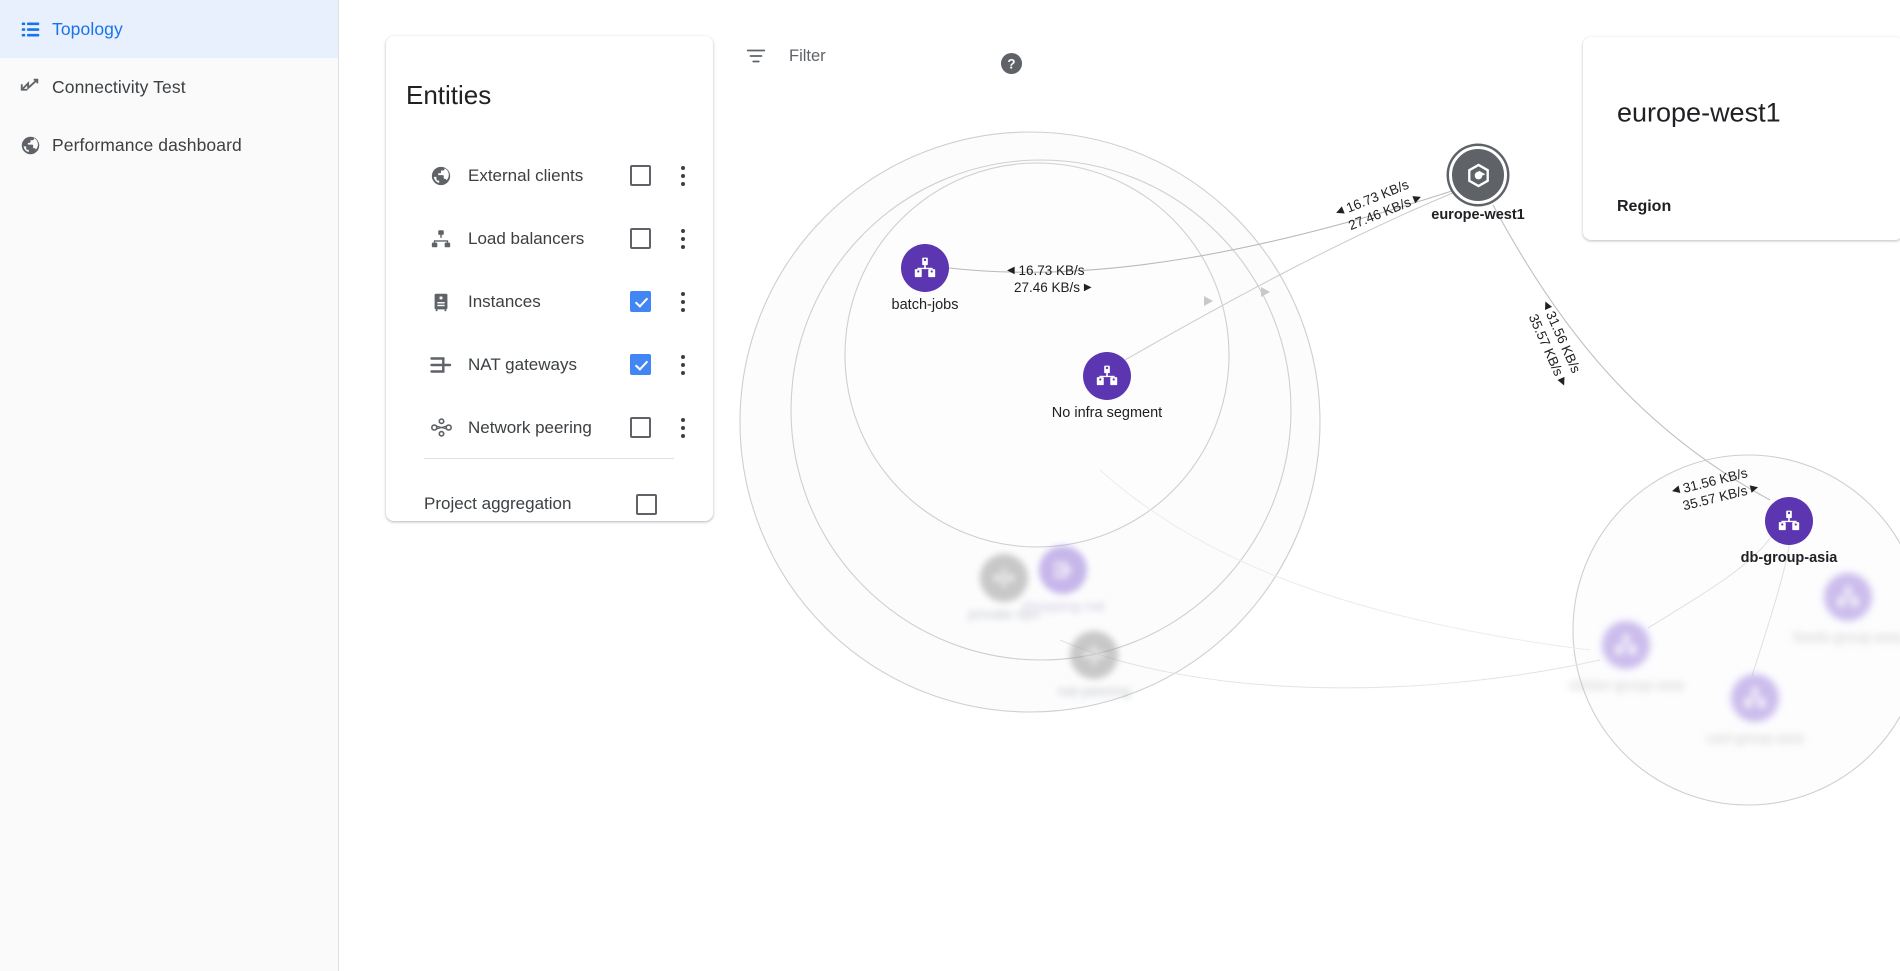  Describe the element at coordinates (526, 238) in the screenshot. I see `entity-label: Load balancers` at that location.